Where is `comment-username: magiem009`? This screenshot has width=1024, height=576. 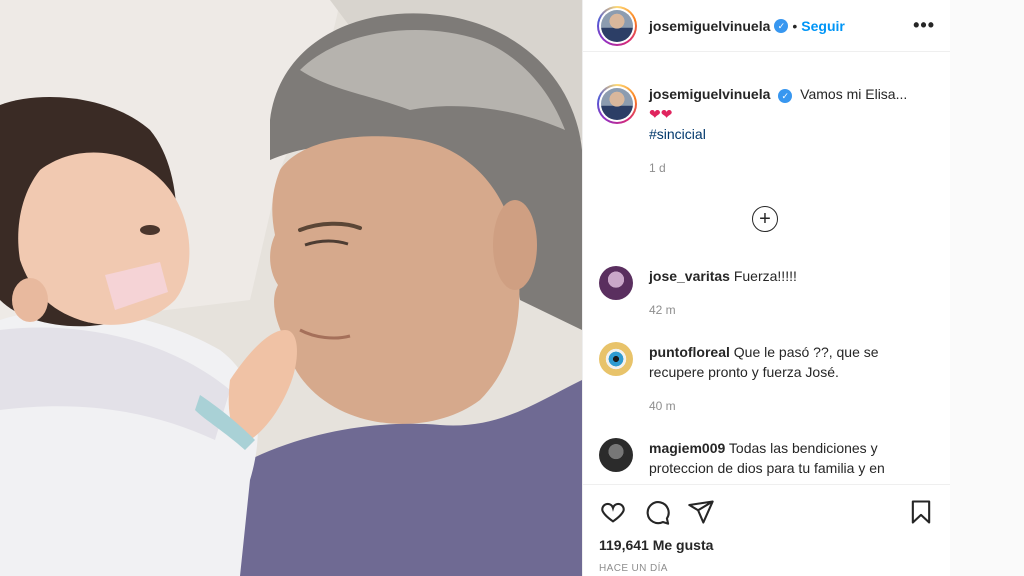 comment-username: magiem009 is located at coordinates (687, 448).